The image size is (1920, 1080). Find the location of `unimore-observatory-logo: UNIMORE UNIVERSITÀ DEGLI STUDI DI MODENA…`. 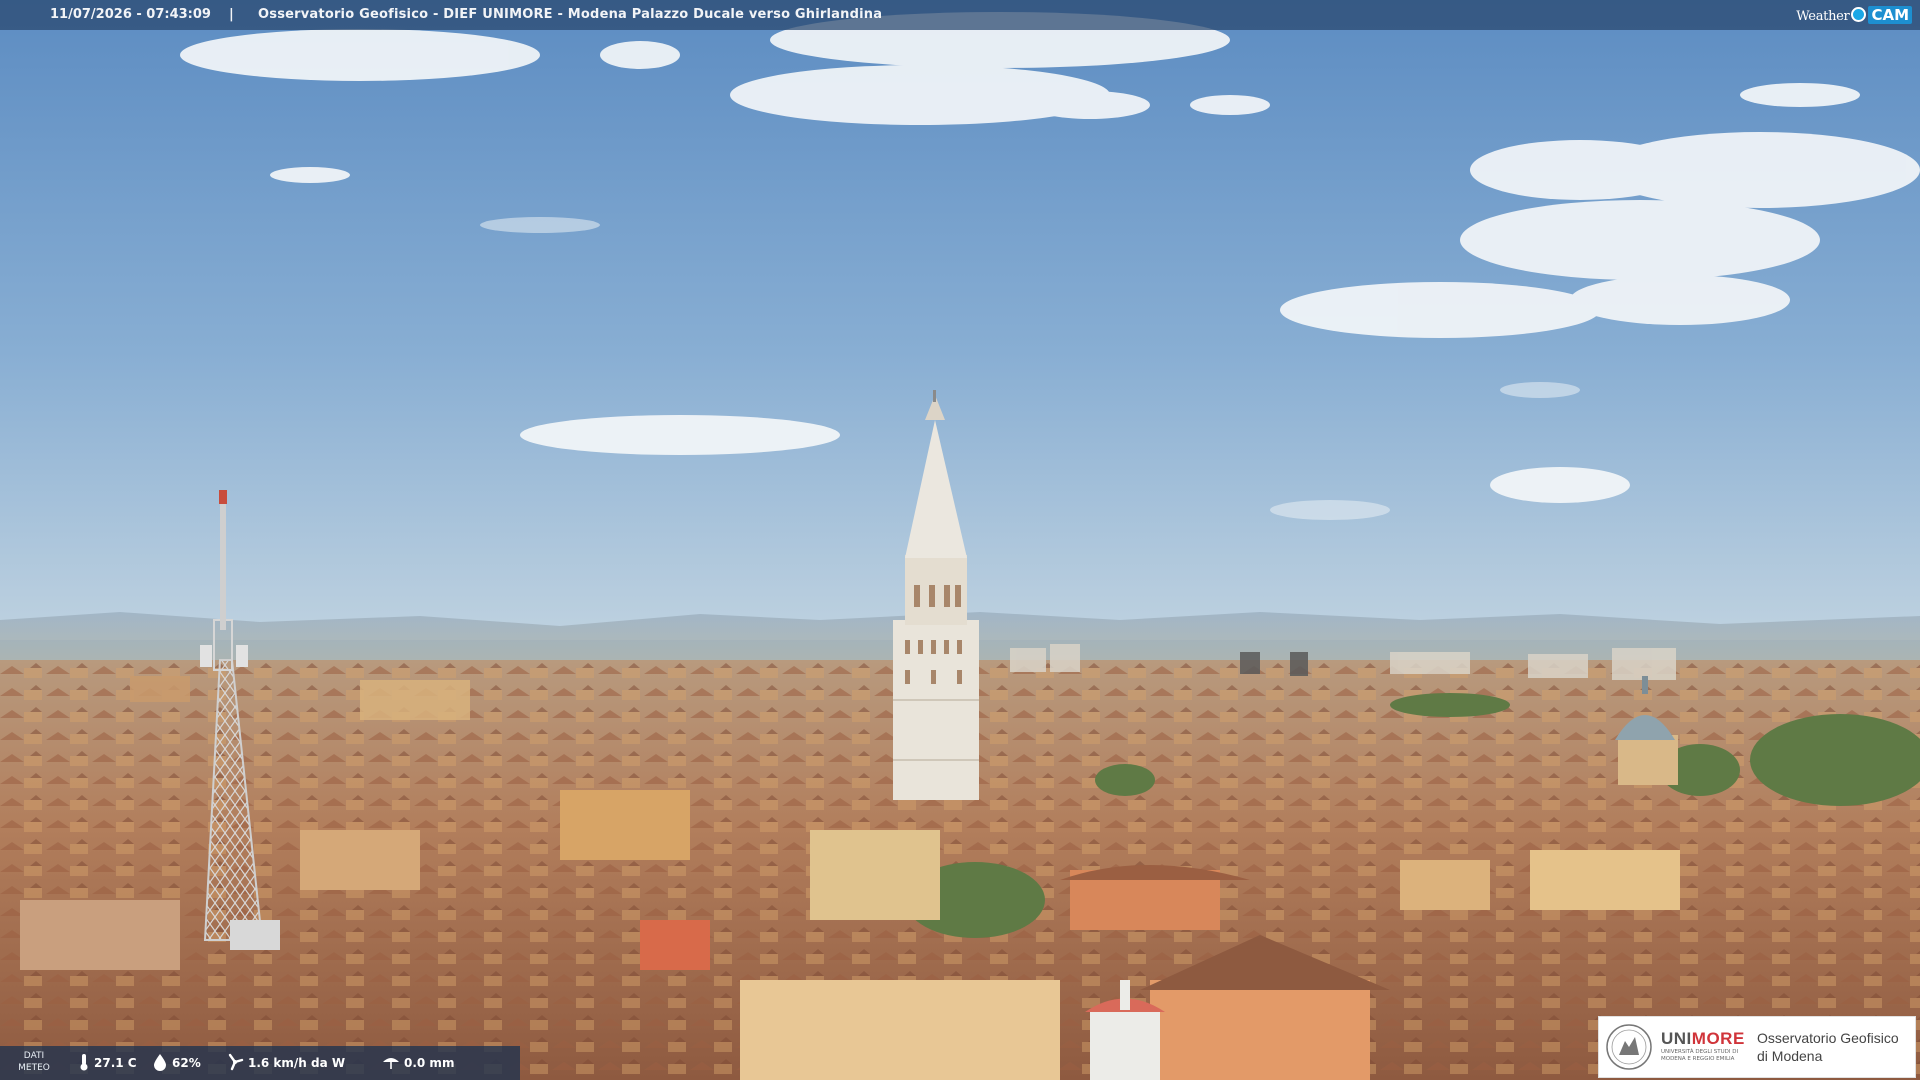

unimore-observatory-logo: UNIMORE UNIVERSITÀ DEGLI STUDI DI MODENA… is located at coordinates (1757, 1047).